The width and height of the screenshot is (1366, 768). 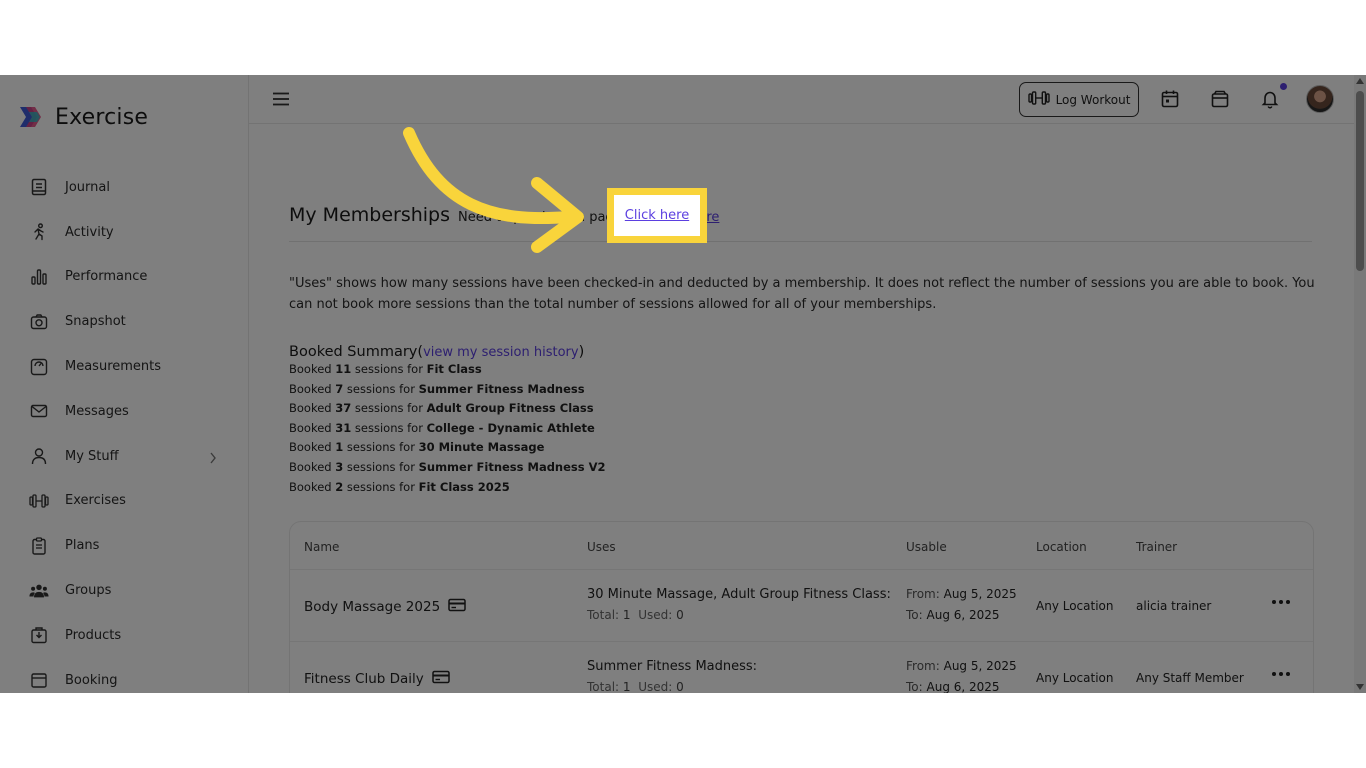 I want to click on store-icon, so click(x=1221, y=100).